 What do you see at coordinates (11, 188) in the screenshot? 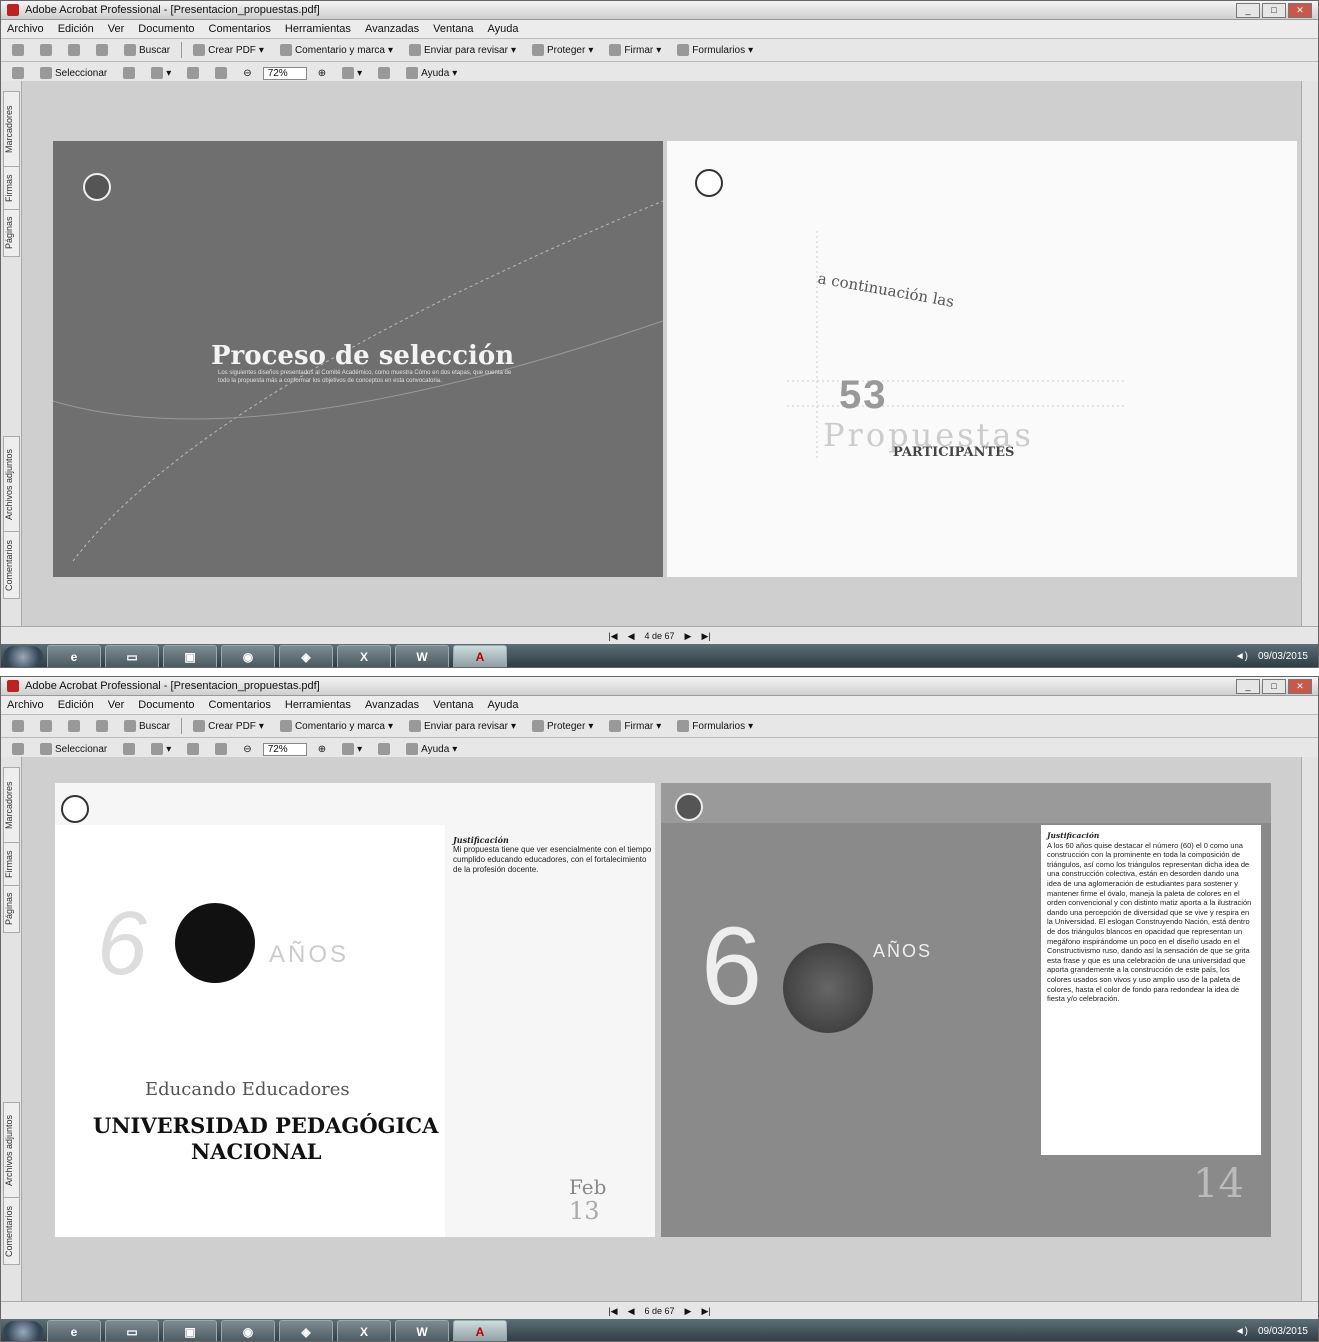
I see `tab-firmas: Firmas` at bounding box center [11, 188].